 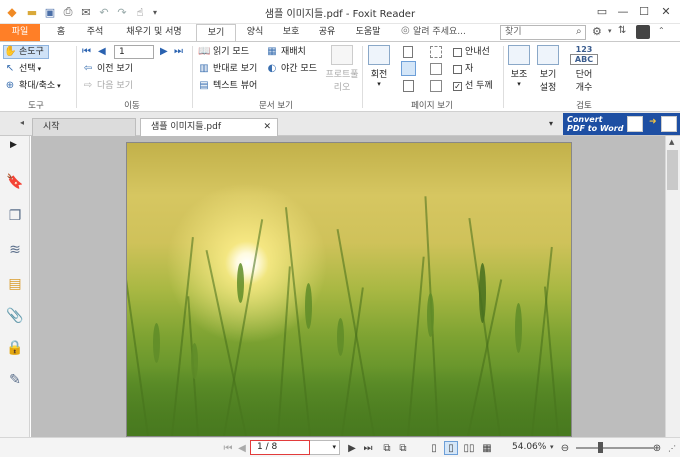 What do you see at coordinates (408, 86) in the screenshot?
I see `facing-page-icon` at bounding box center [408, 86].